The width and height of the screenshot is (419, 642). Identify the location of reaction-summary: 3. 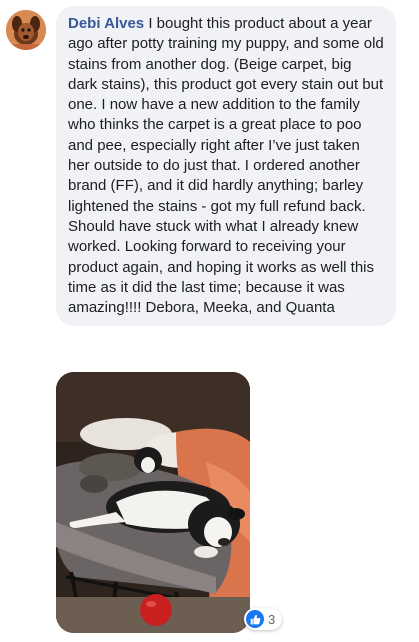
(263, 619).